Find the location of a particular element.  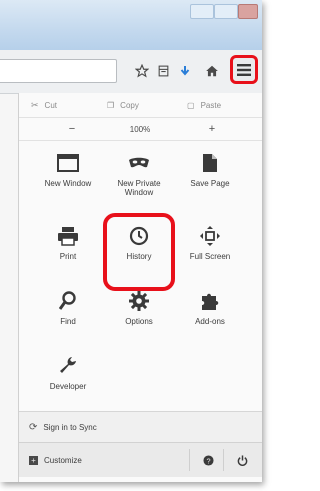

zoom-reset-button: 100% is located at coordinates (140, 129).